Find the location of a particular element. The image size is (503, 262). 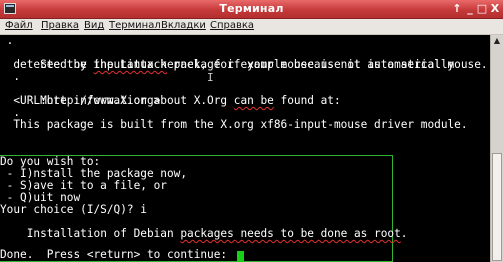

maximize-button: □ is located at coordinates (482, 8).